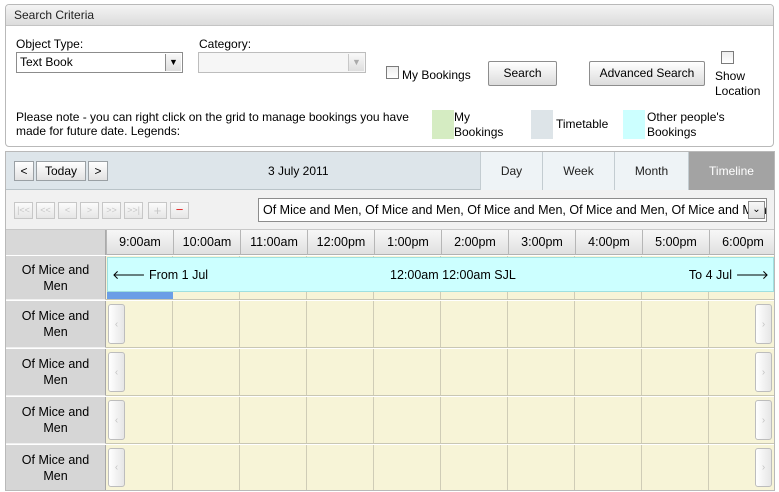  What do you see at coordinates (23, 210) in the screenshot?
I see `first-icon: |<<` at bounding box center [23, 210].